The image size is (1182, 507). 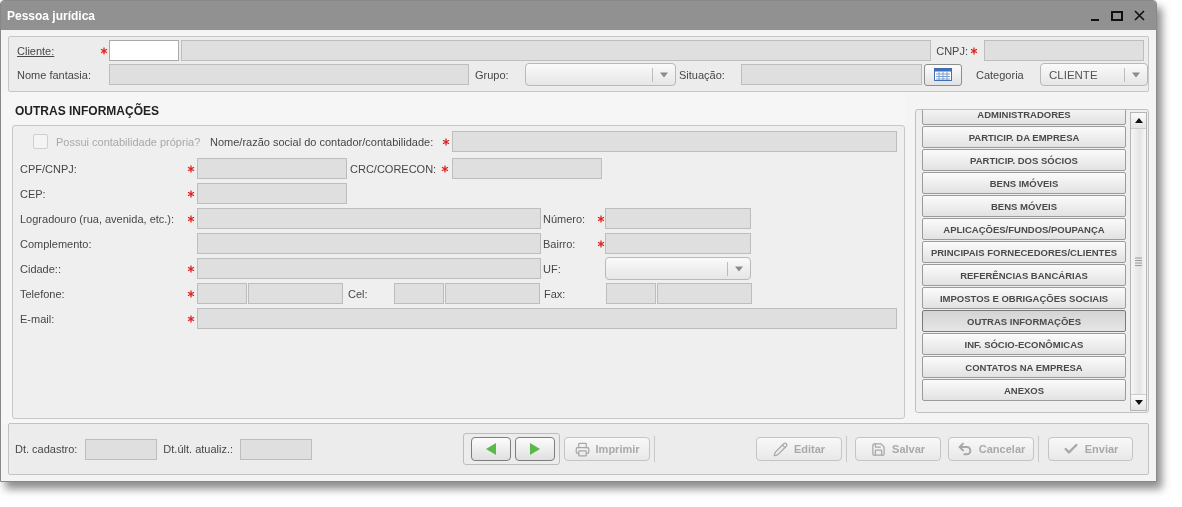 I want to click on scrollbar, so click(x=1138, y=261).